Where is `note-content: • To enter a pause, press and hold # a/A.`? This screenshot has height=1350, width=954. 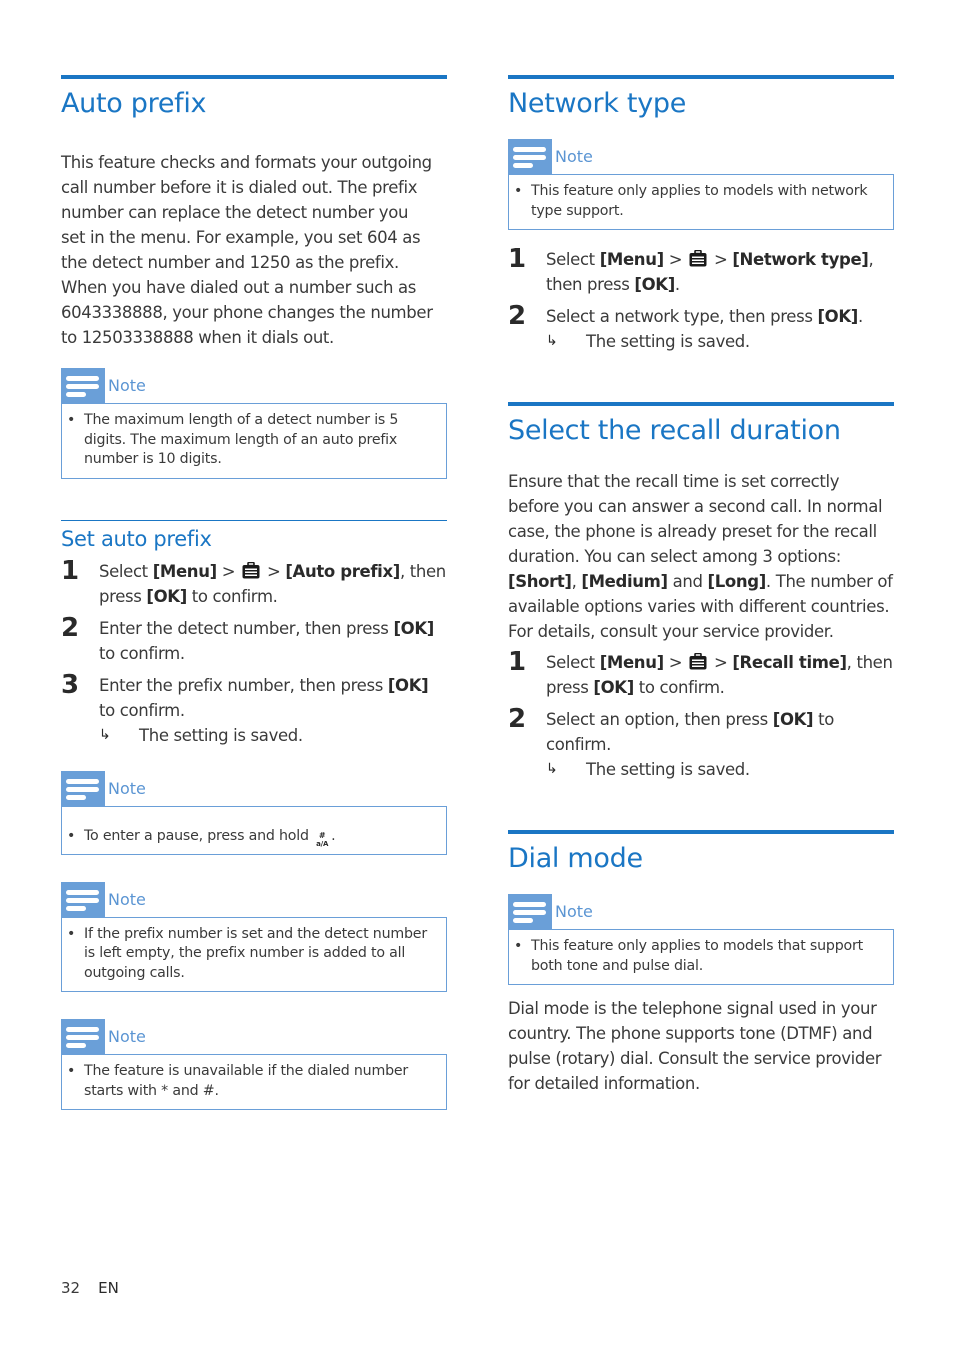 note-content: • To enter a pause, press and hold # a/A. is located at coordinates (254, 830).